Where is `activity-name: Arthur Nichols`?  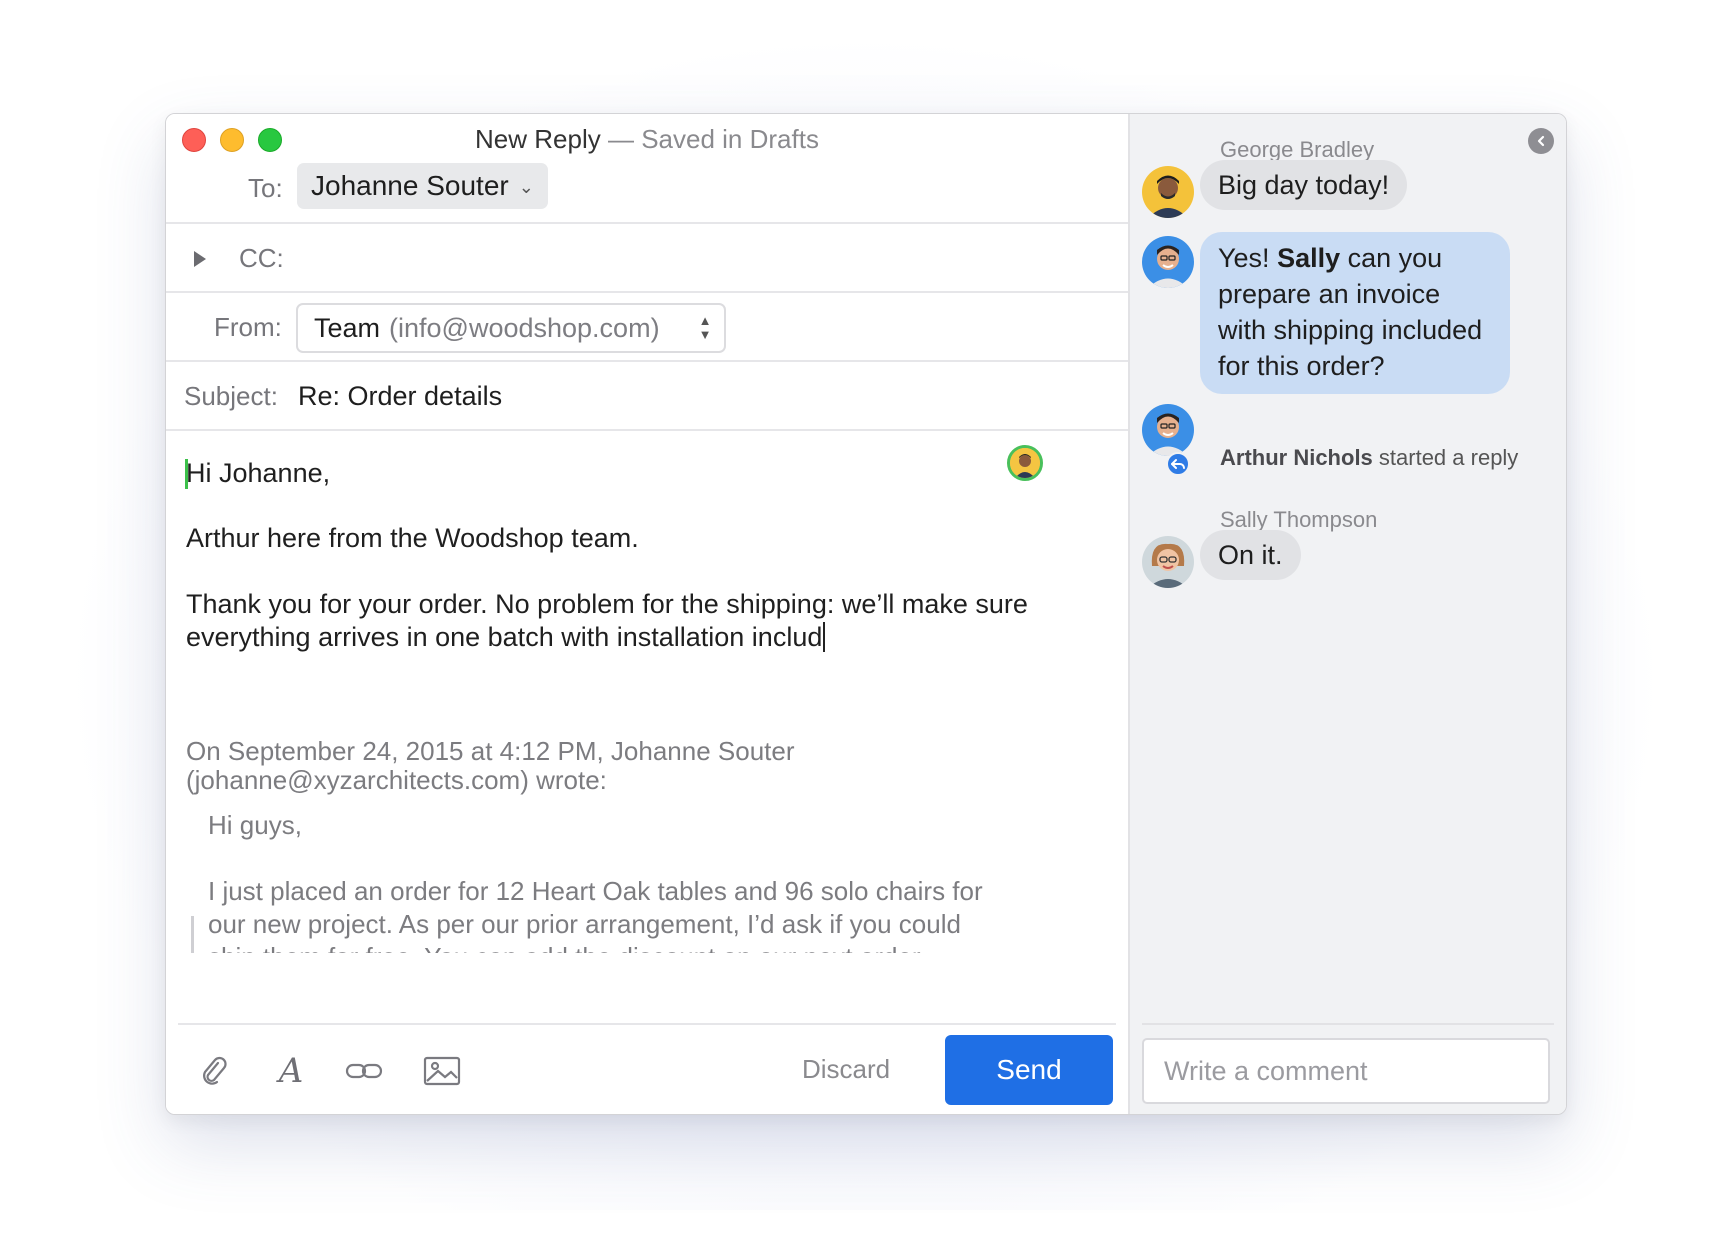 activity-name: Arthur Nichols is located at coordinates (1296, 457).